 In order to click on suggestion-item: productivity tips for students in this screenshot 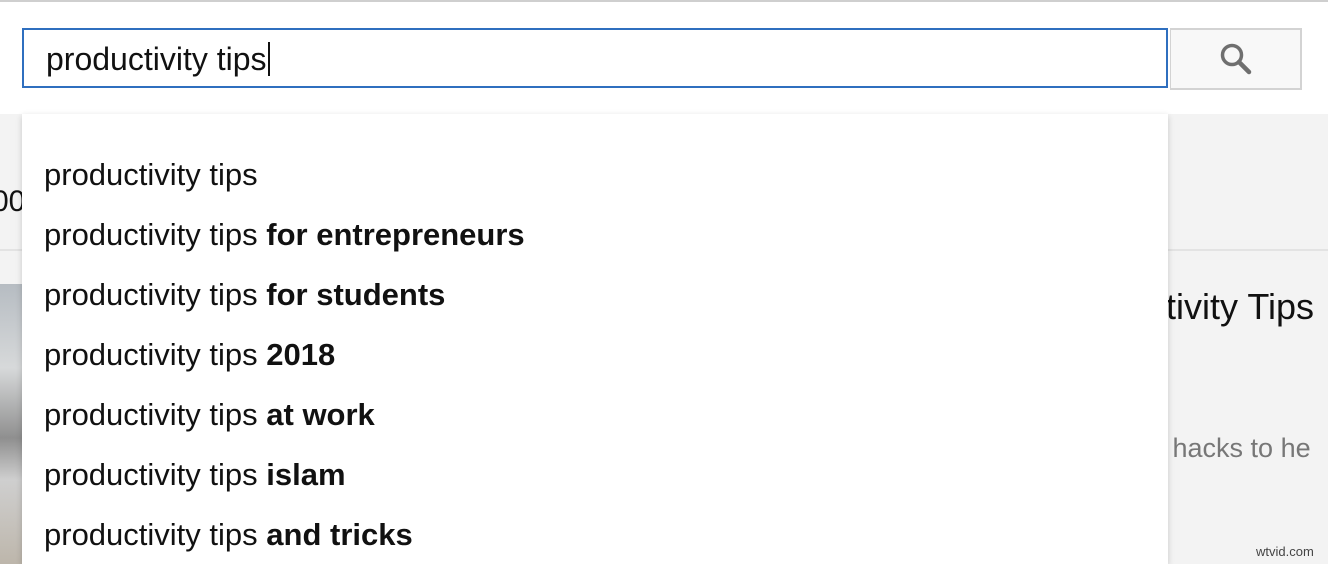, I will do `click(244, 295)`.